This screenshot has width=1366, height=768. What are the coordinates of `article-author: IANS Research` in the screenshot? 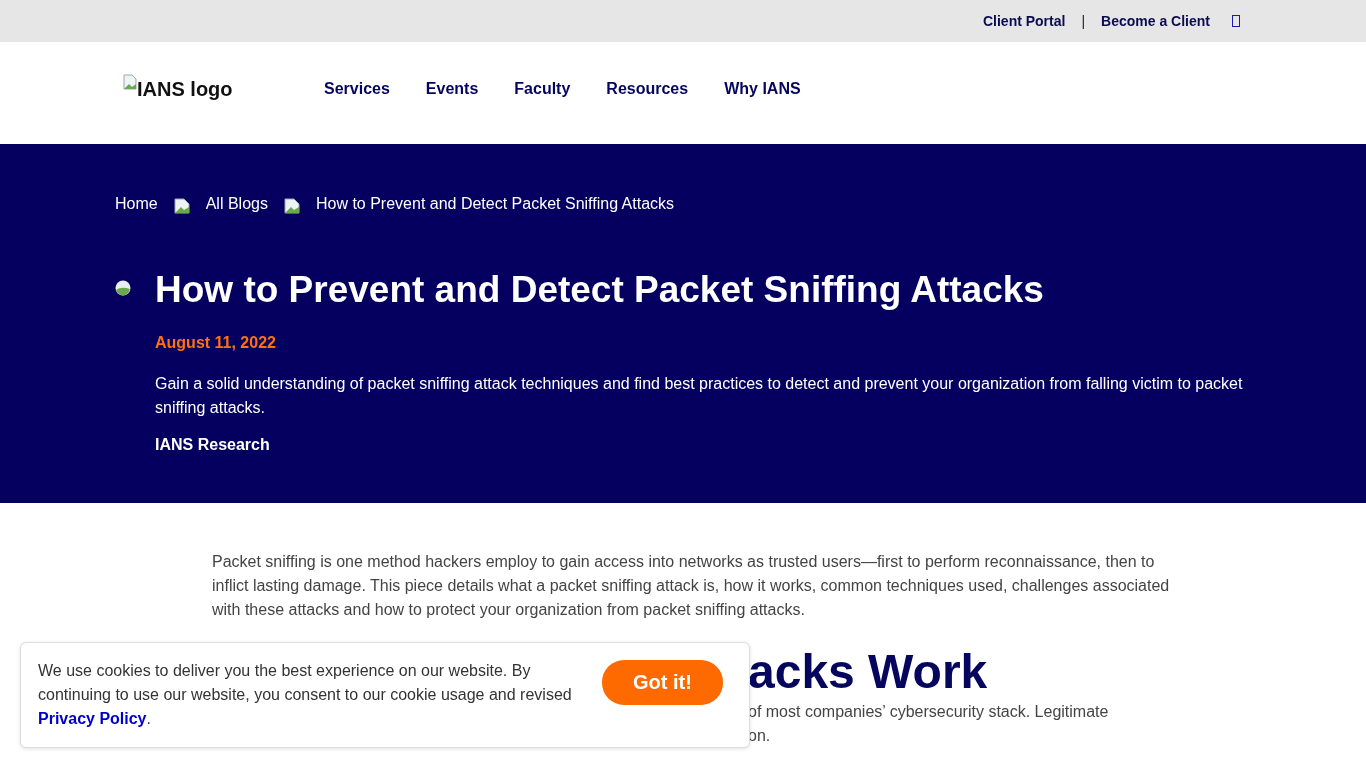 It's located at (213, 445).